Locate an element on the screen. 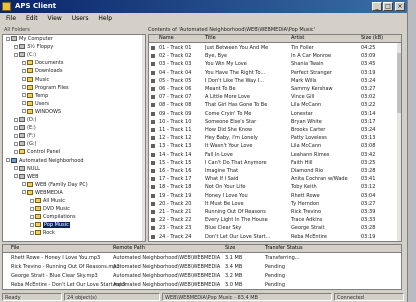 The image size is (416, 302). menu-view: View is located at coordinates (55, 18).